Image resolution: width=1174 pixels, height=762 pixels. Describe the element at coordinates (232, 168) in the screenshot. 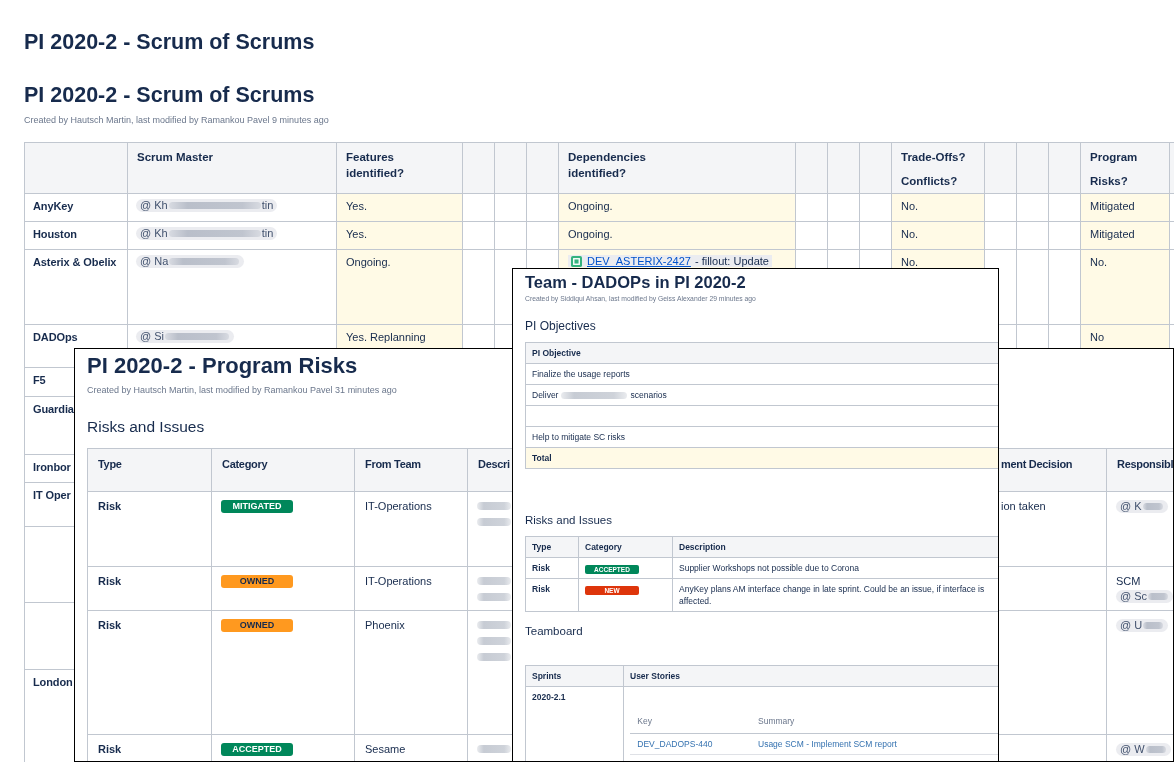

I see `column-header: Scrum Master` at that location.